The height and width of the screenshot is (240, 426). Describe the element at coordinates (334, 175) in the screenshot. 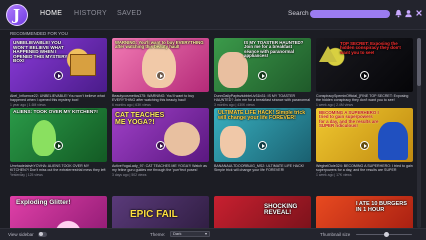

I see `video-meta: 1 week ago | 17K views` at that location.